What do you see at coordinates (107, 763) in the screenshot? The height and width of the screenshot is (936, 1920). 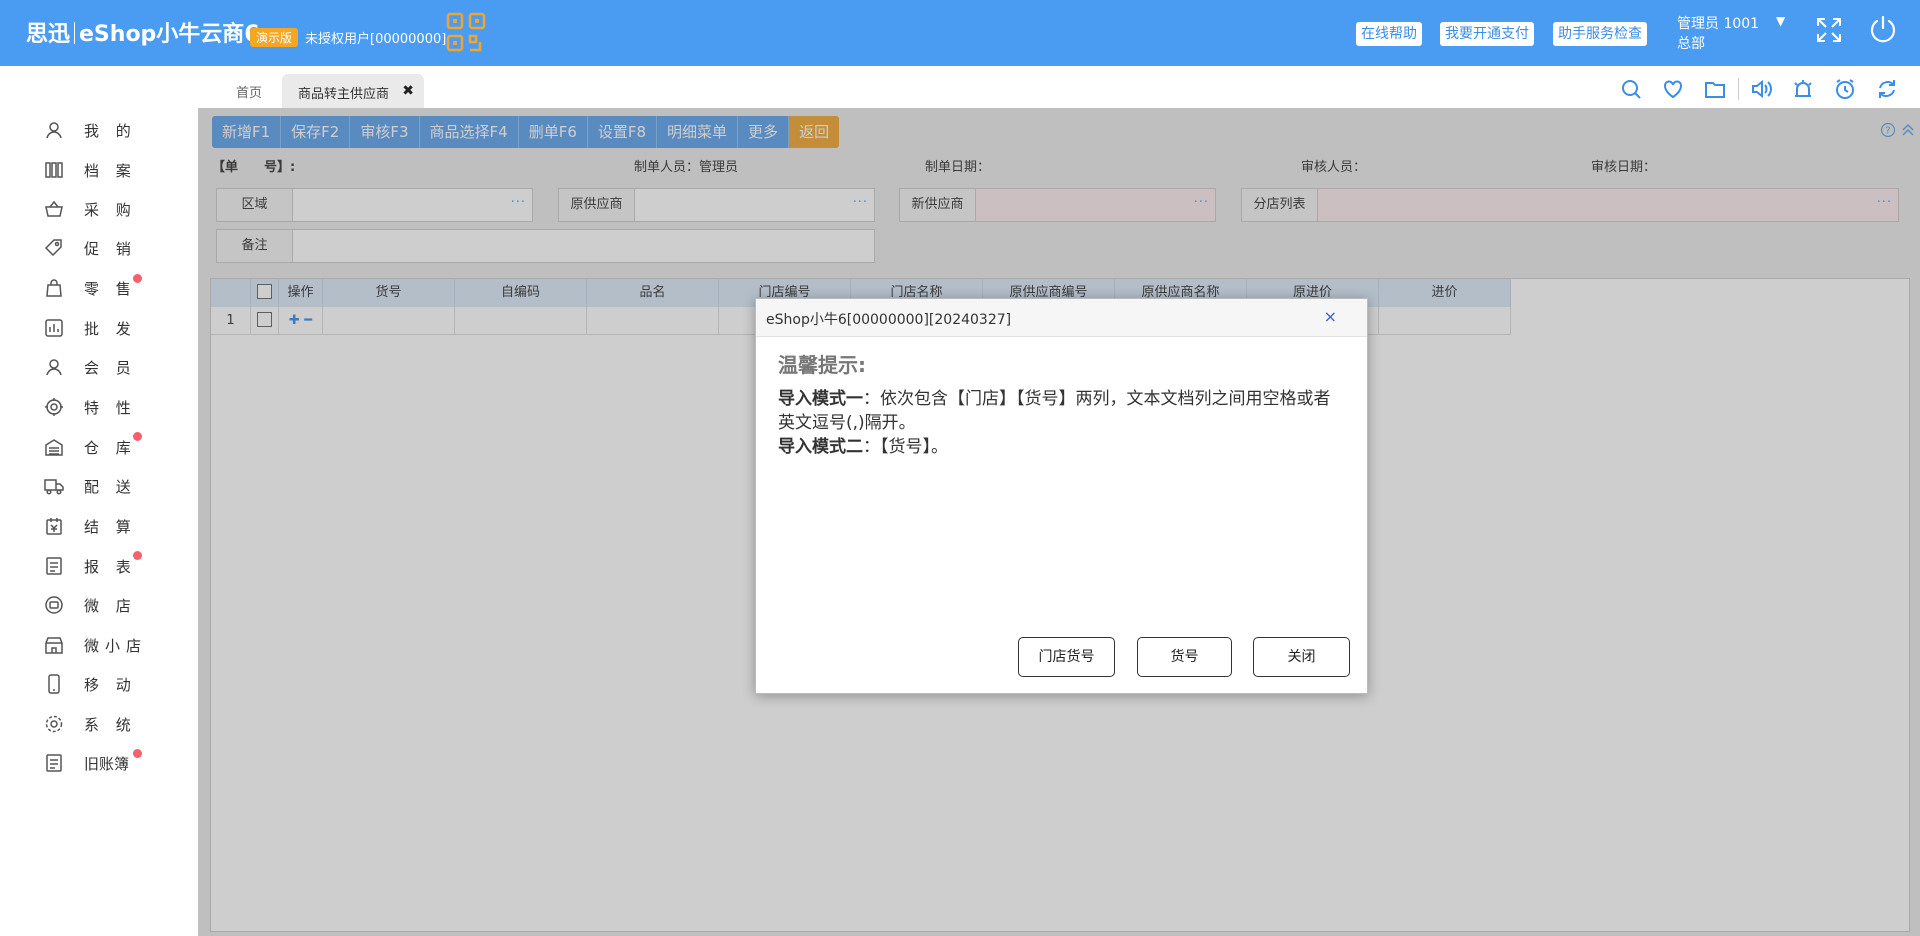 I see `sidebar-item-label: 旧账簿` at bounding box center [107, 763].